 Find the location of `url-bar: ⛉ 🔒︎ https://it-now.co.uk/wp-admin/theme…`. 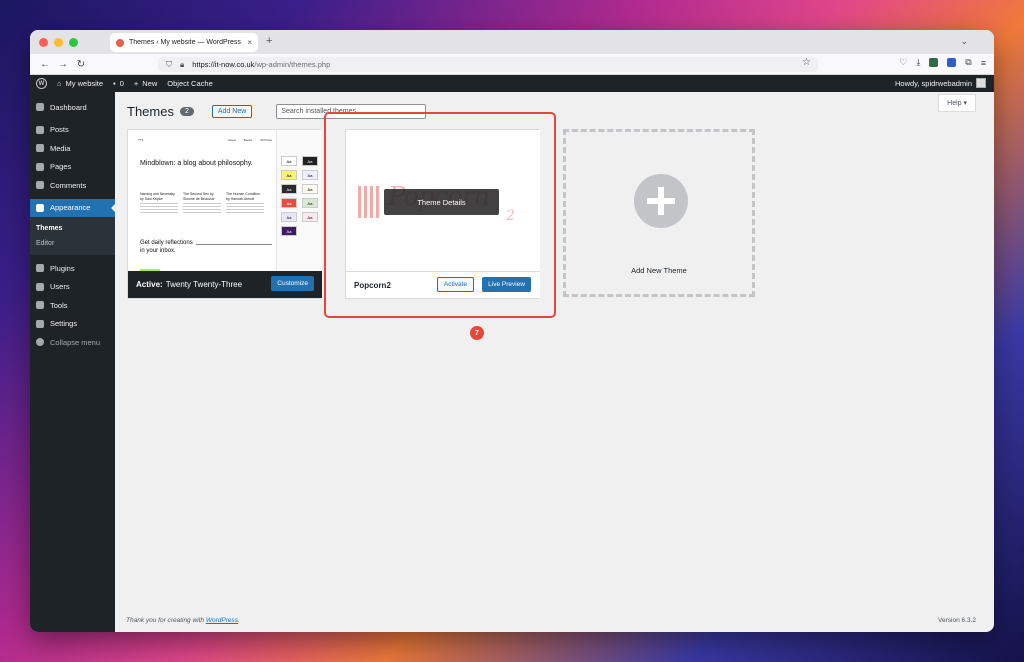

url-bar: ⛉ 🔒︎ https://it-now.co.uk/wp-admin/theme… is located at coordinates (488, 64).